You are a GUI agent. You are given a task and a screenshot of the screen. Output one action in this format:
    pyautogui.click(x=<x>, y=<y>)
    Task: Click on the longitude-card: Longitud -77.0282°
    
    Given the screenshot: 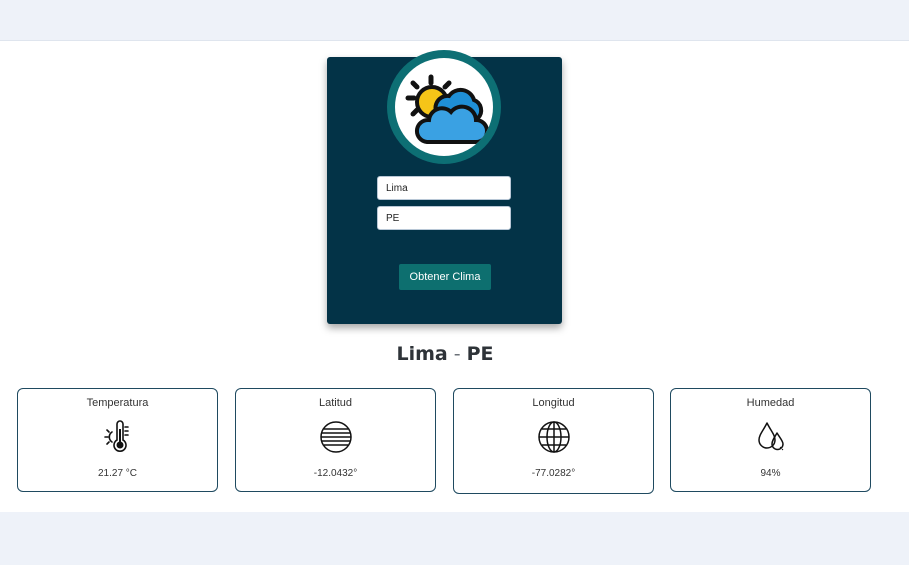 What is the action you would take?
    pyautogui.click(x=553, y=441)
    